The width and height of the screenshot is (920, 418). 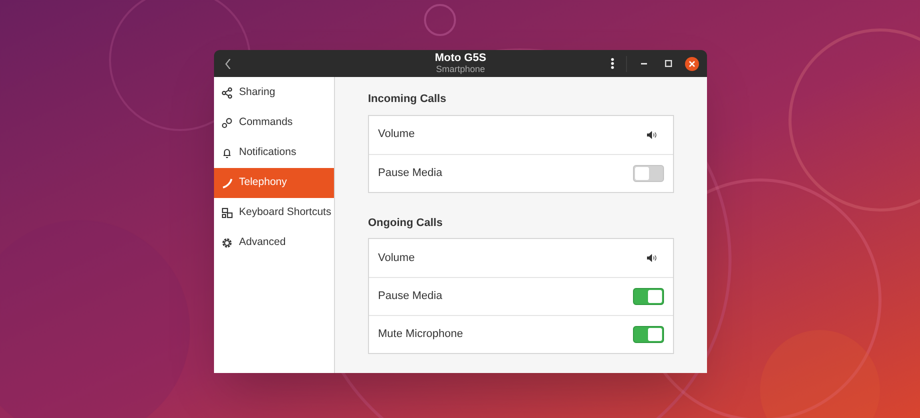 I want to click on share-icon, so click(x=227, y=93).